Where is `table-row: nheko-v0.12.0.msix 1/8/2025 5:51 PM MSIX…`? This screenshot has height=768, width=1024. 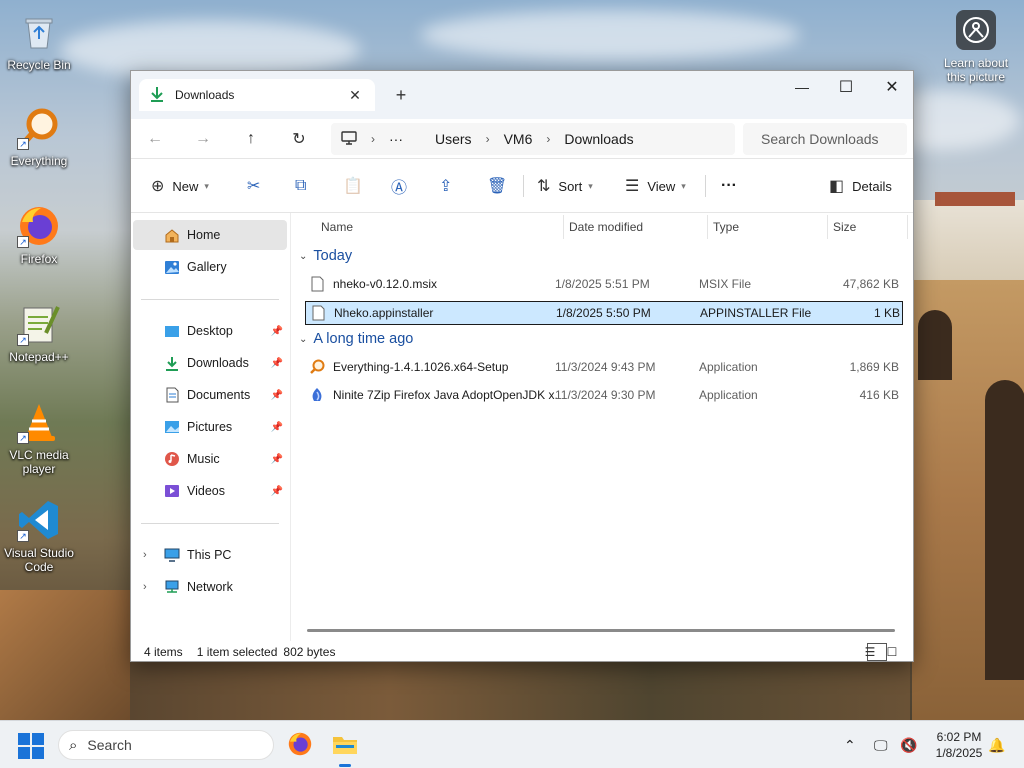 table-row: nheko-v0.12.0.msix 1/8/2025 5:51 PM MSIX… is located at coordinates (604, 285).